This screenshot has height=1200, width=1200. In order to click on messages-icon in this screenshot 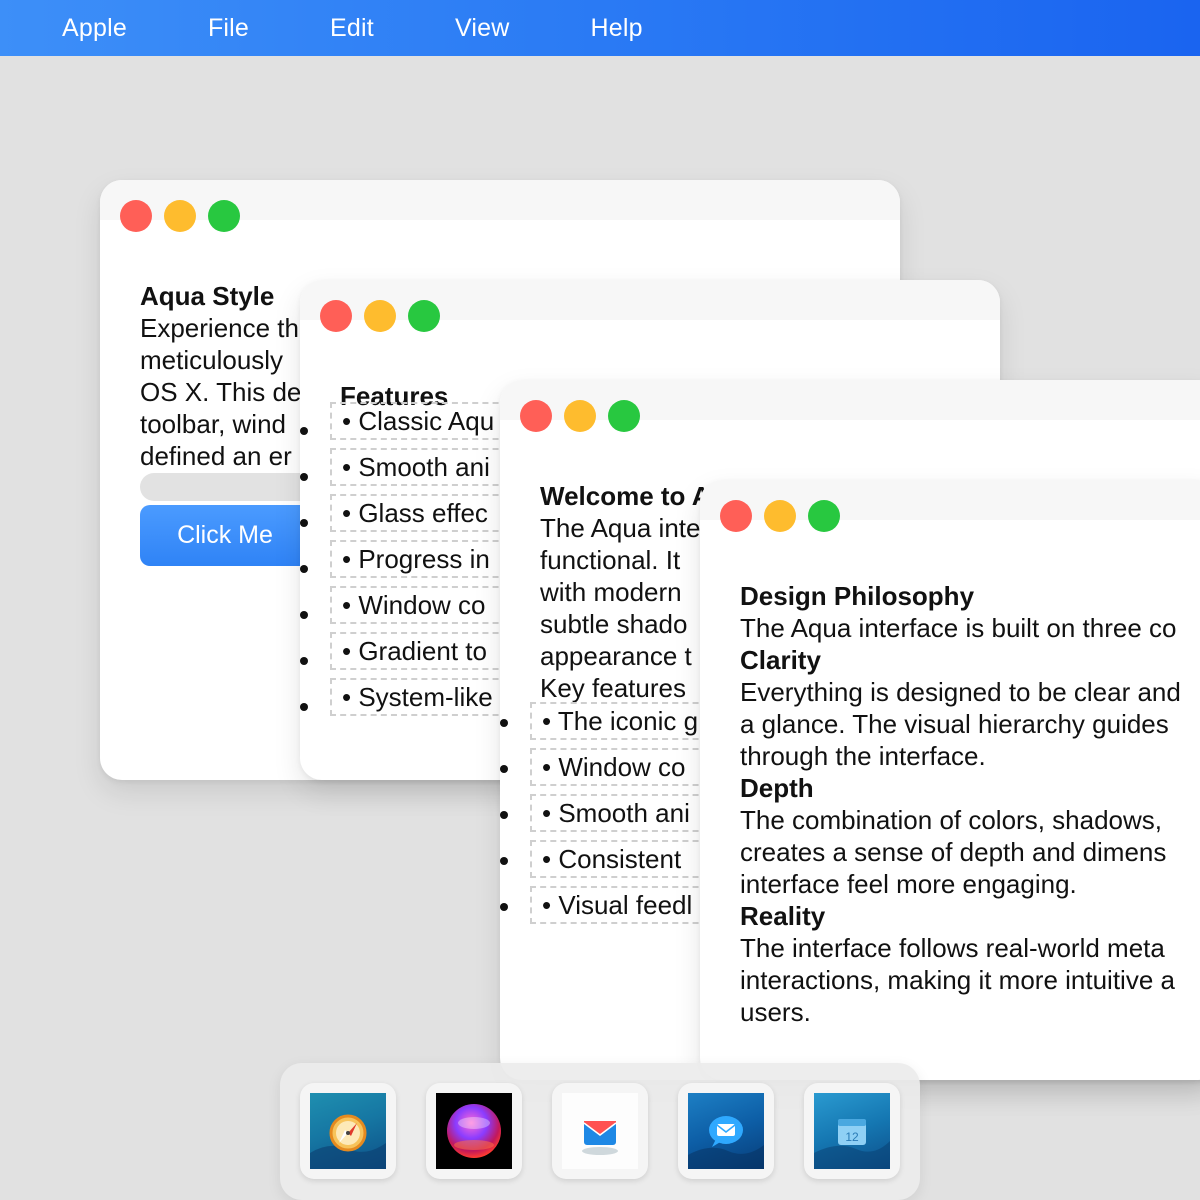, I will do `click(726, 1131)`.